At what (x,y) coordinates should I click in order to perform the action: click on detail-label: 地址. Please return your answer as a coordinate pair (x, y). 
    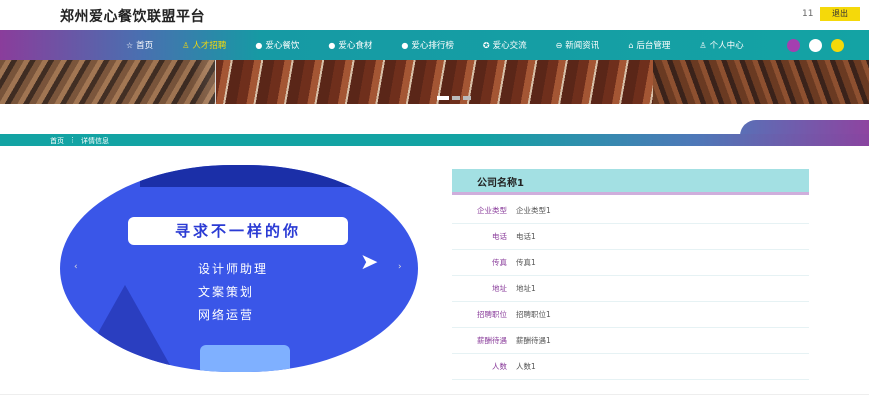
    Looking at the image, I should click on (499, 288).